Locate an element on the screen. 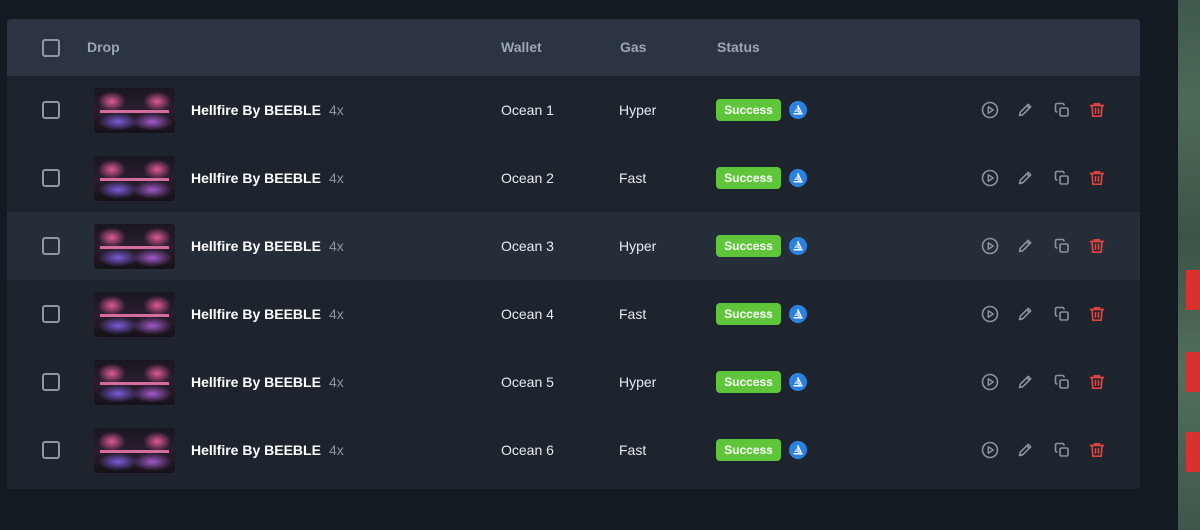  column-header-wallet: Wallet is located at coordinates (521, 47).